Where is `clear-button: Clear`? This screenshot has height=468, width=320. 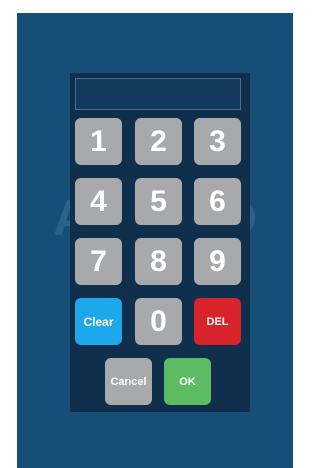
clear-button: Clear is located at coordinates (98, 321).